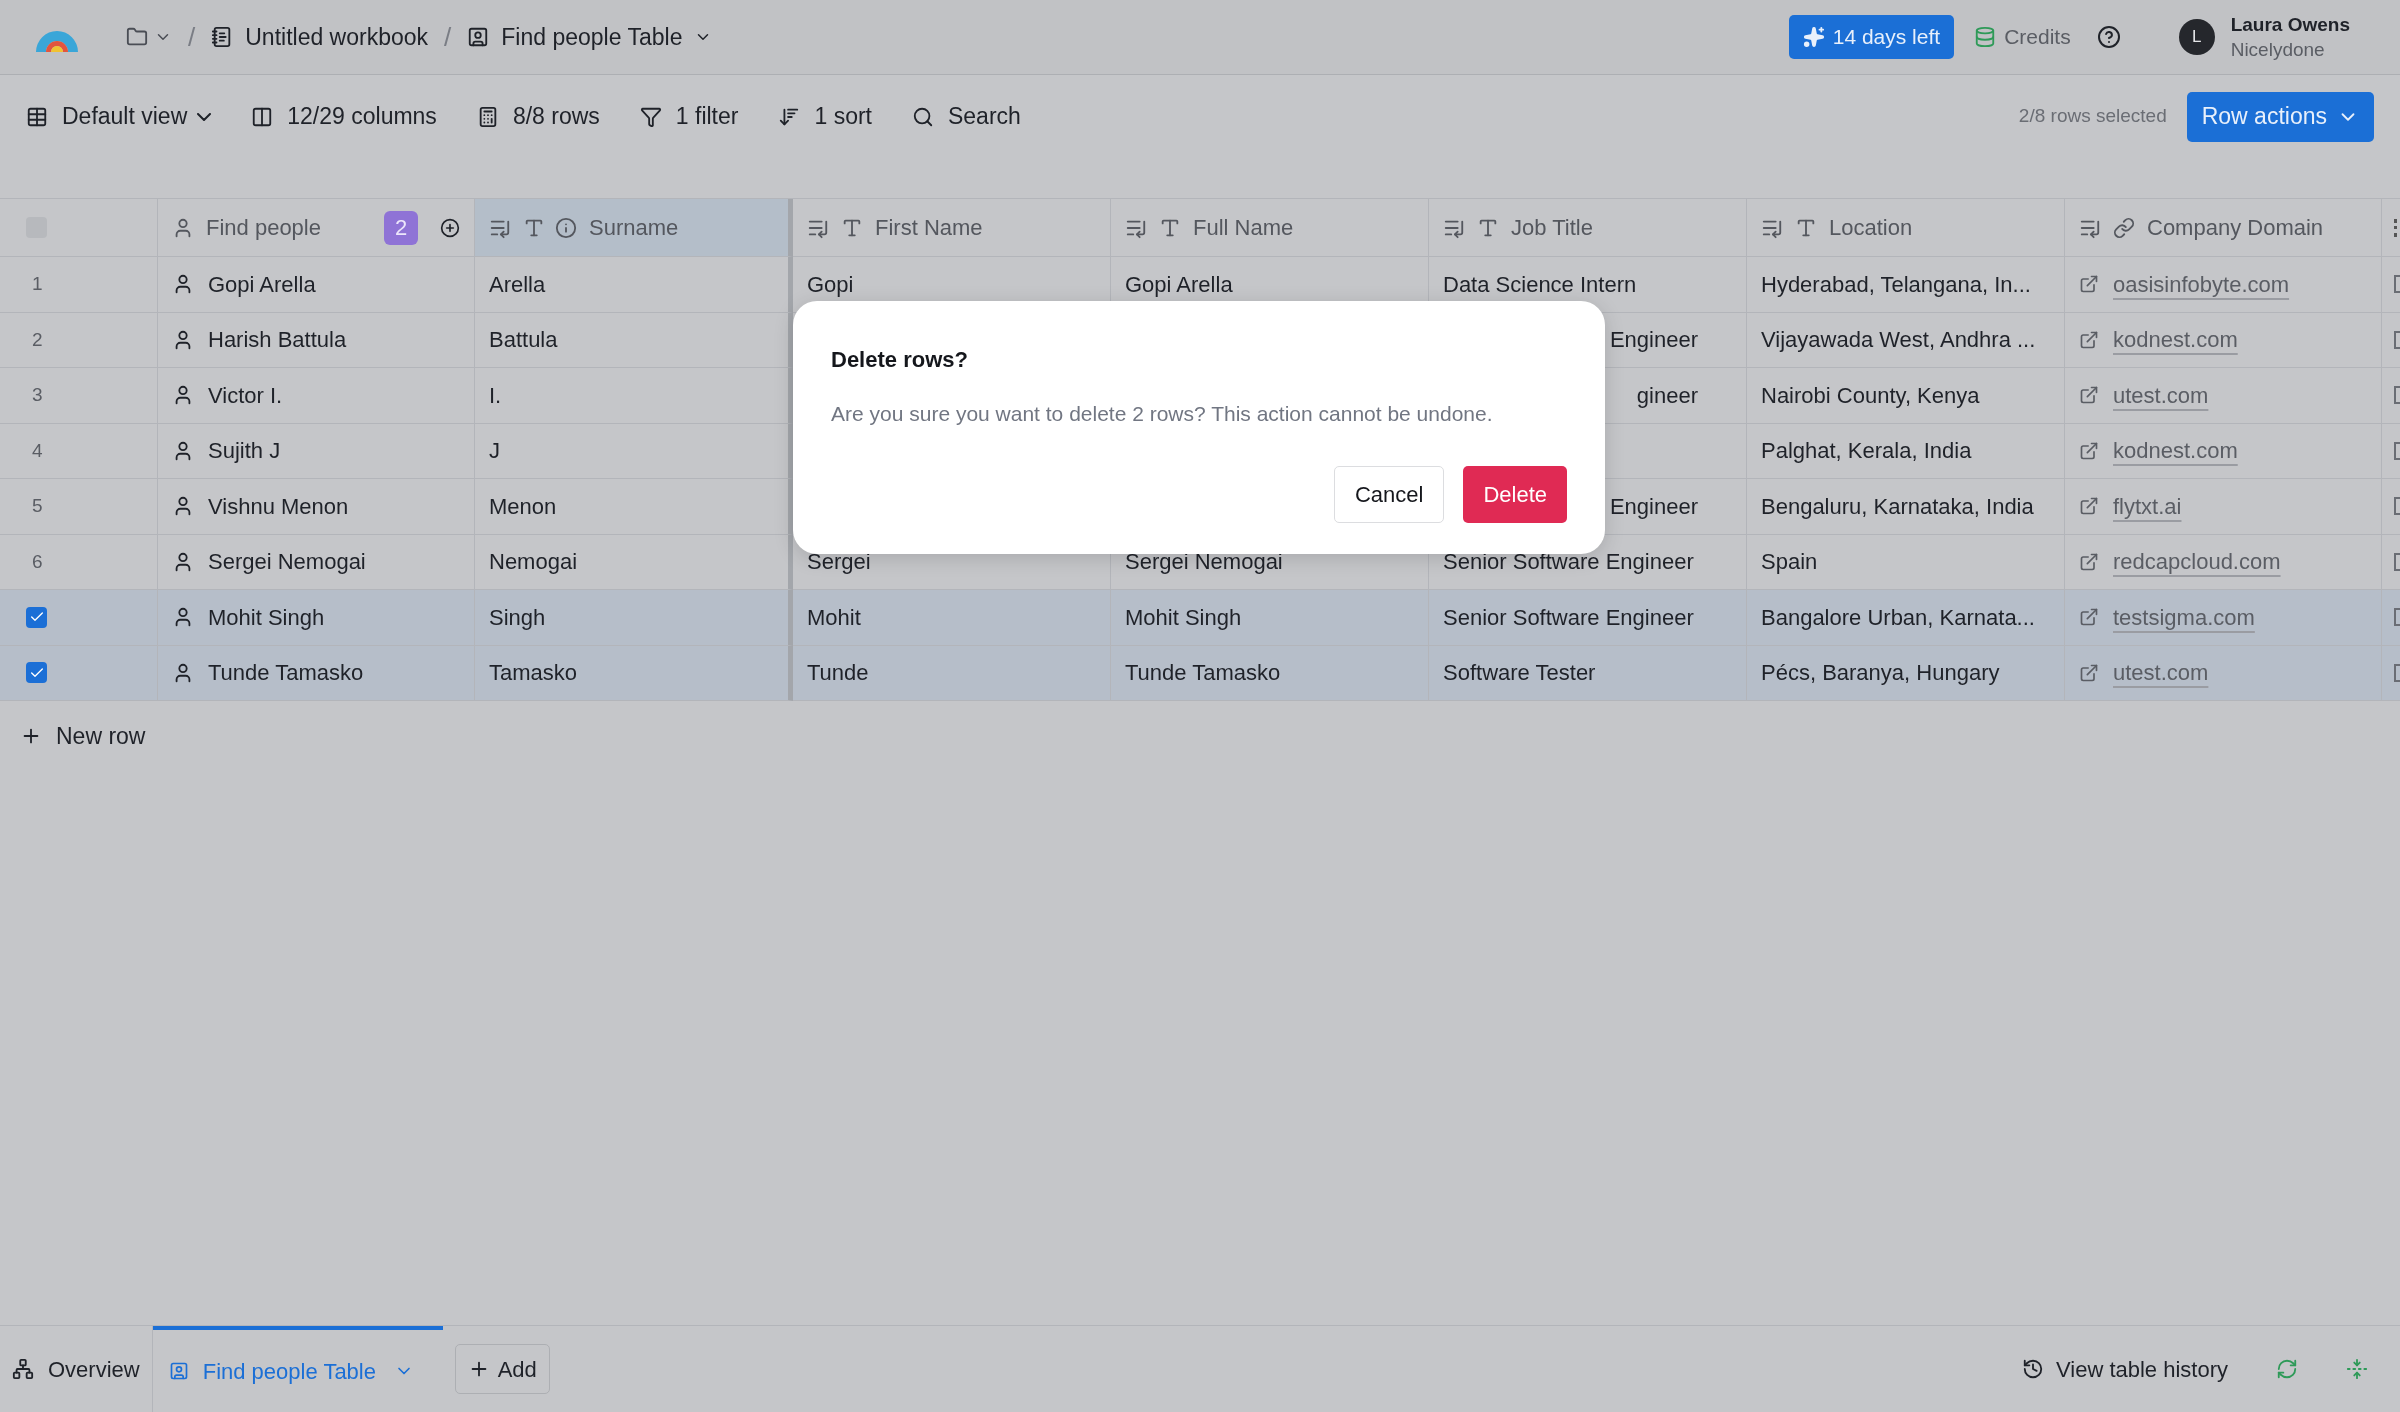 This screenshot has width=2400, height=1412. What do you see at coordinates (607, 37) in the screenshot?
I see `table-dropdown: Find people Table` at bounding box center [607, 37].